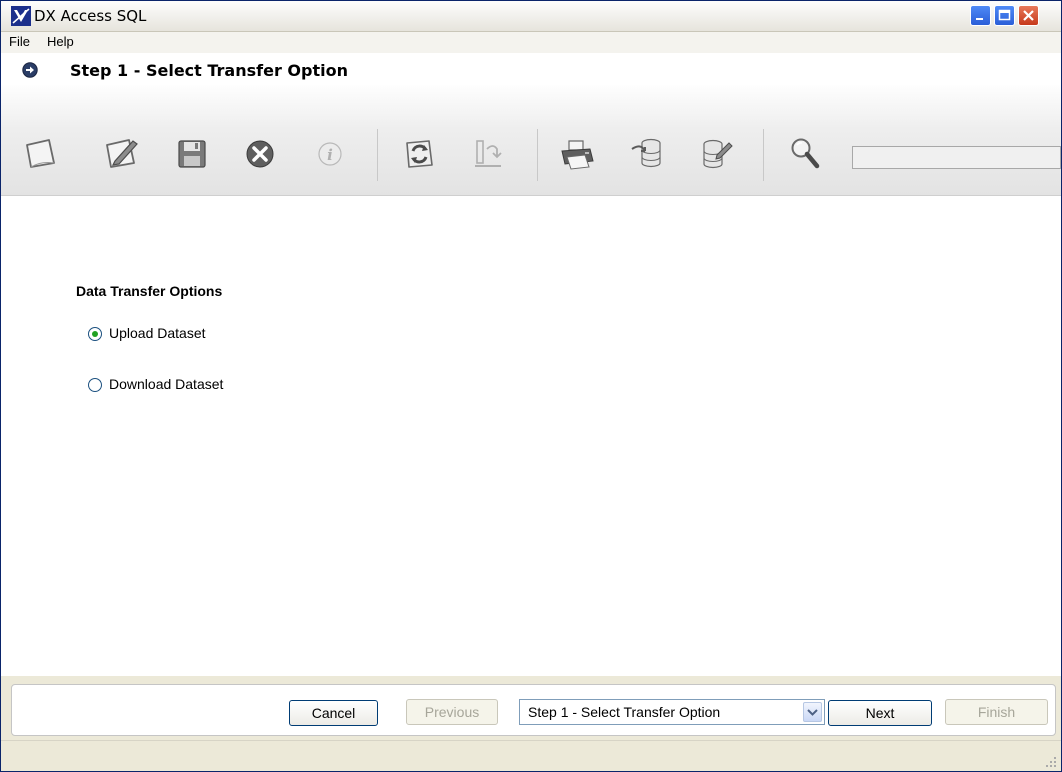  Describe the element at coordinates (30, 70) in the screenshot. I see `arrow-right-circle-icon` at that location.